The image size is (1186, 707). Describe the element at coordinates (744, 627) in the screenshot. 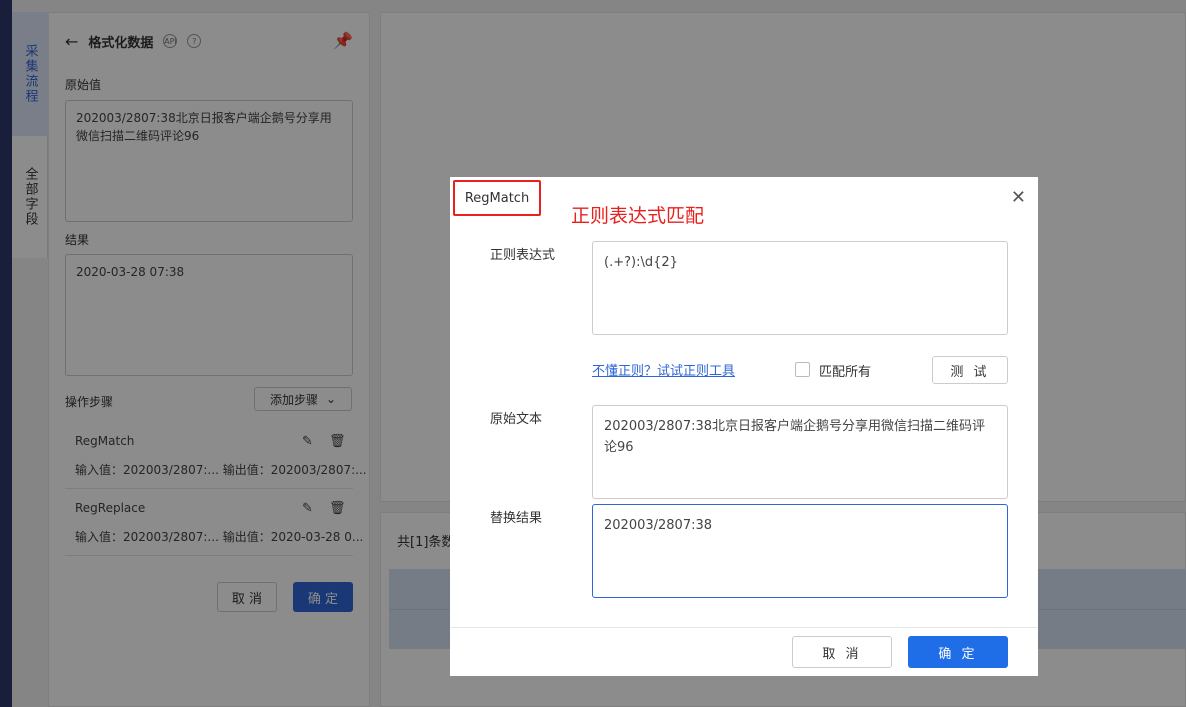

I see `dialog-footer-divider` at that location.